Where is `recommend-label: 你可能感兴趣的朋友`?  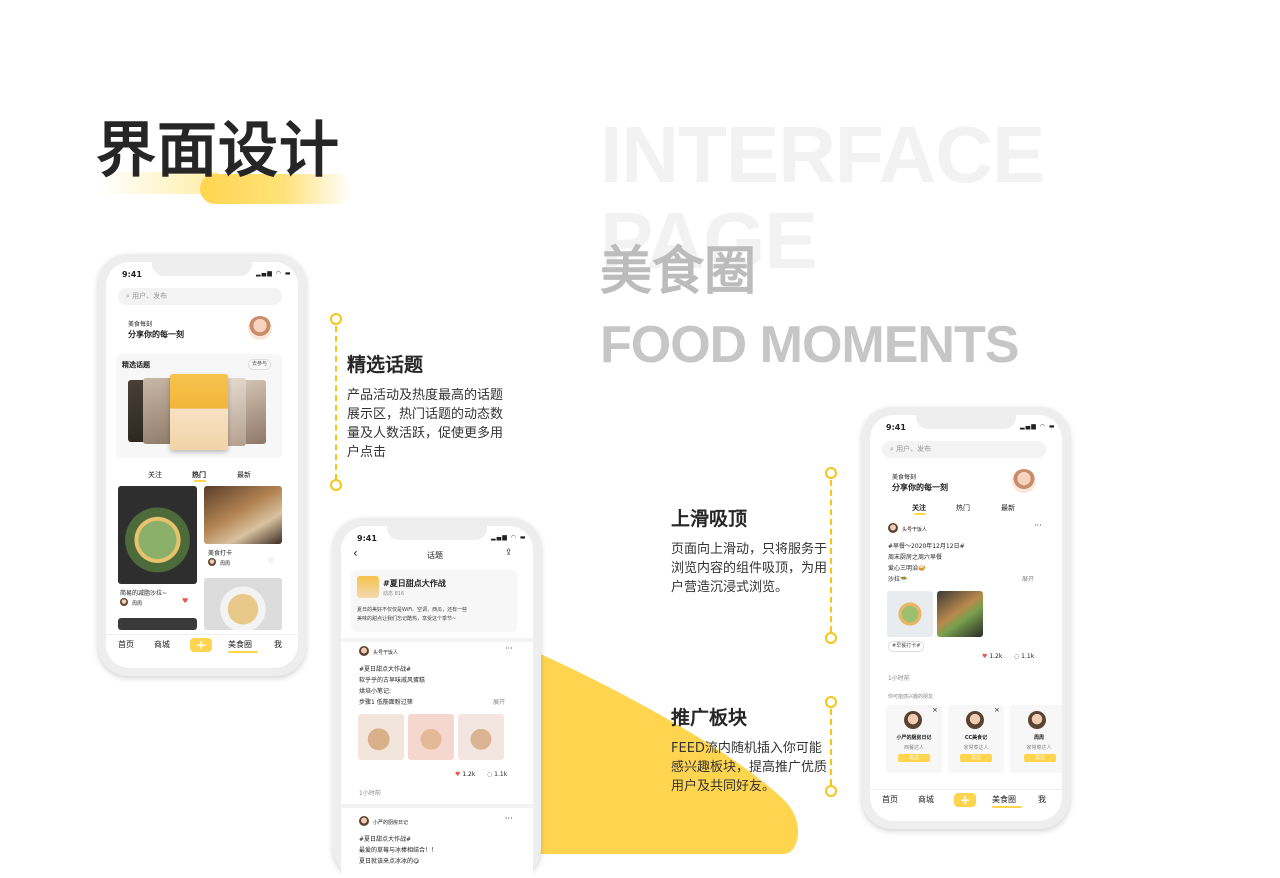
recommend-label: 你可能感兴趣的朋友 is located at coordinates (911, 697).